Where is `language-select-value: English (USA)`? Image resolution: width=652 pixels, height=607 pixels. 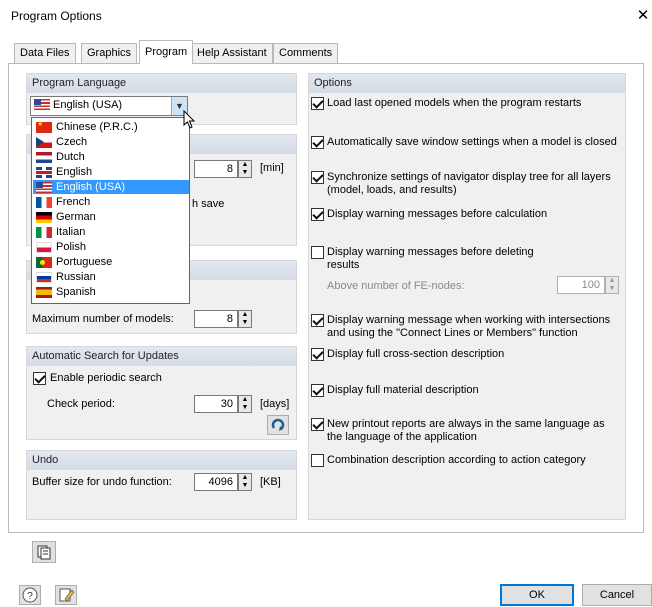 language-select-value: English (USA) is located at coordinates (88, 105).